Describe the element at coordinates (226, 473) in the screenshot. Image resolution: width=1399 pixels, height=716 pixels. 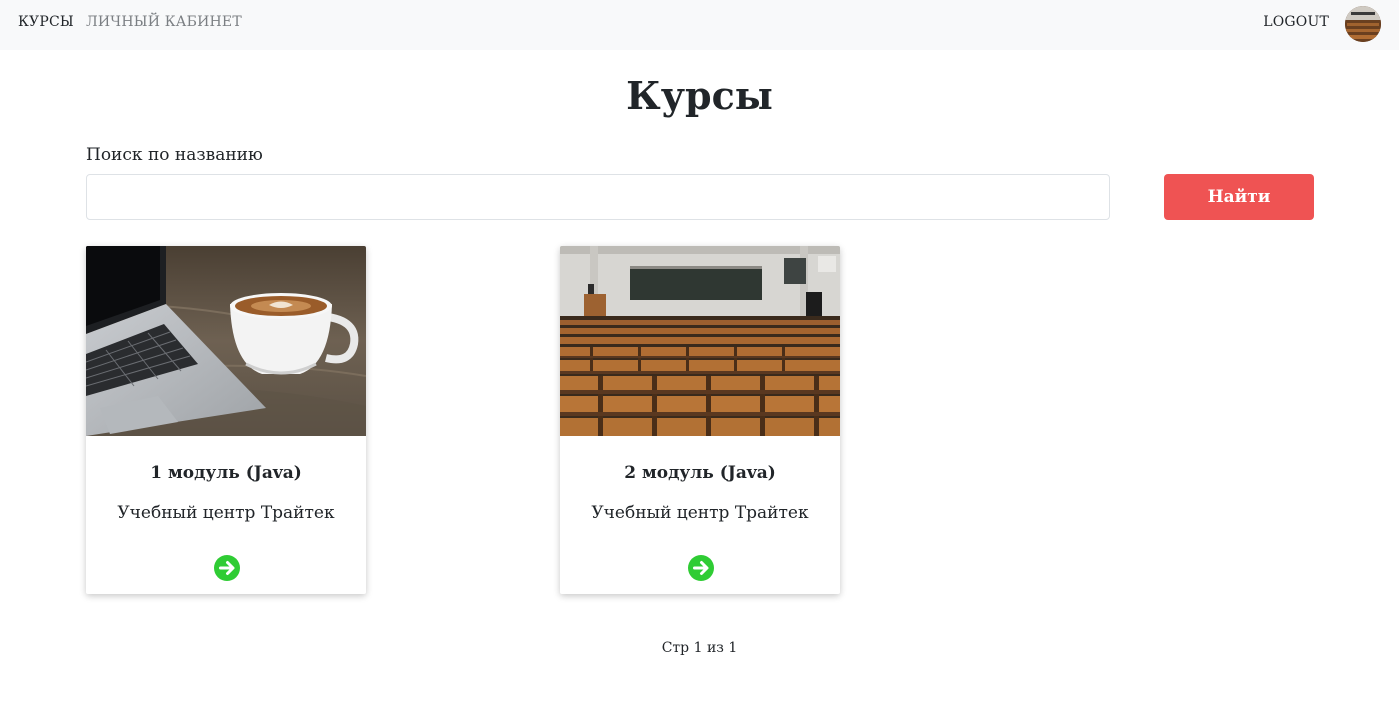
I see `course-title: 1 модуль (Java)` at that location.